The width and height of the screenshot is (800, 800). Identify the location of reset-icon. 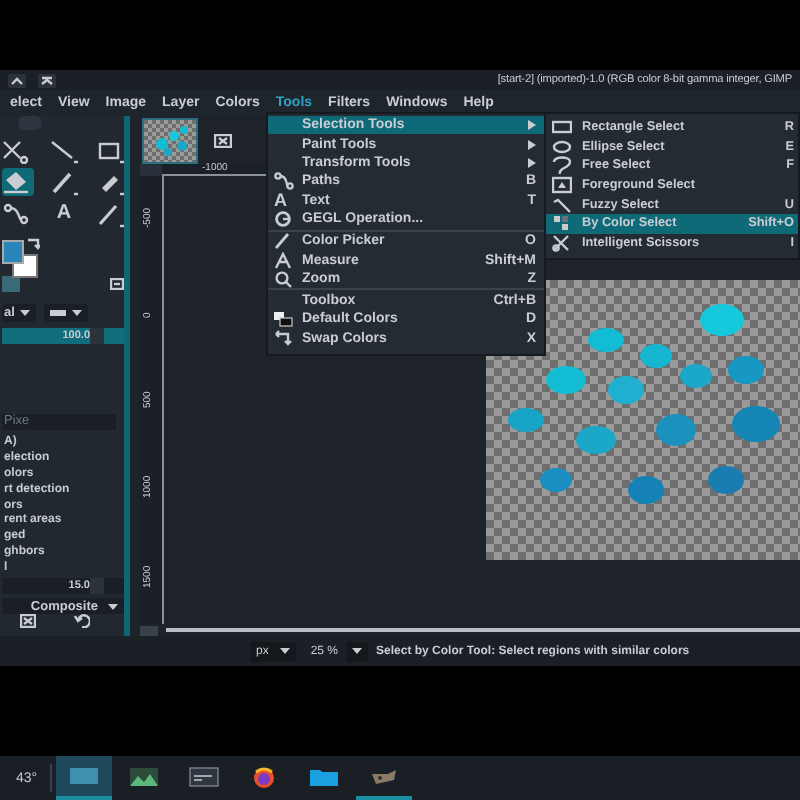
(28, 621).